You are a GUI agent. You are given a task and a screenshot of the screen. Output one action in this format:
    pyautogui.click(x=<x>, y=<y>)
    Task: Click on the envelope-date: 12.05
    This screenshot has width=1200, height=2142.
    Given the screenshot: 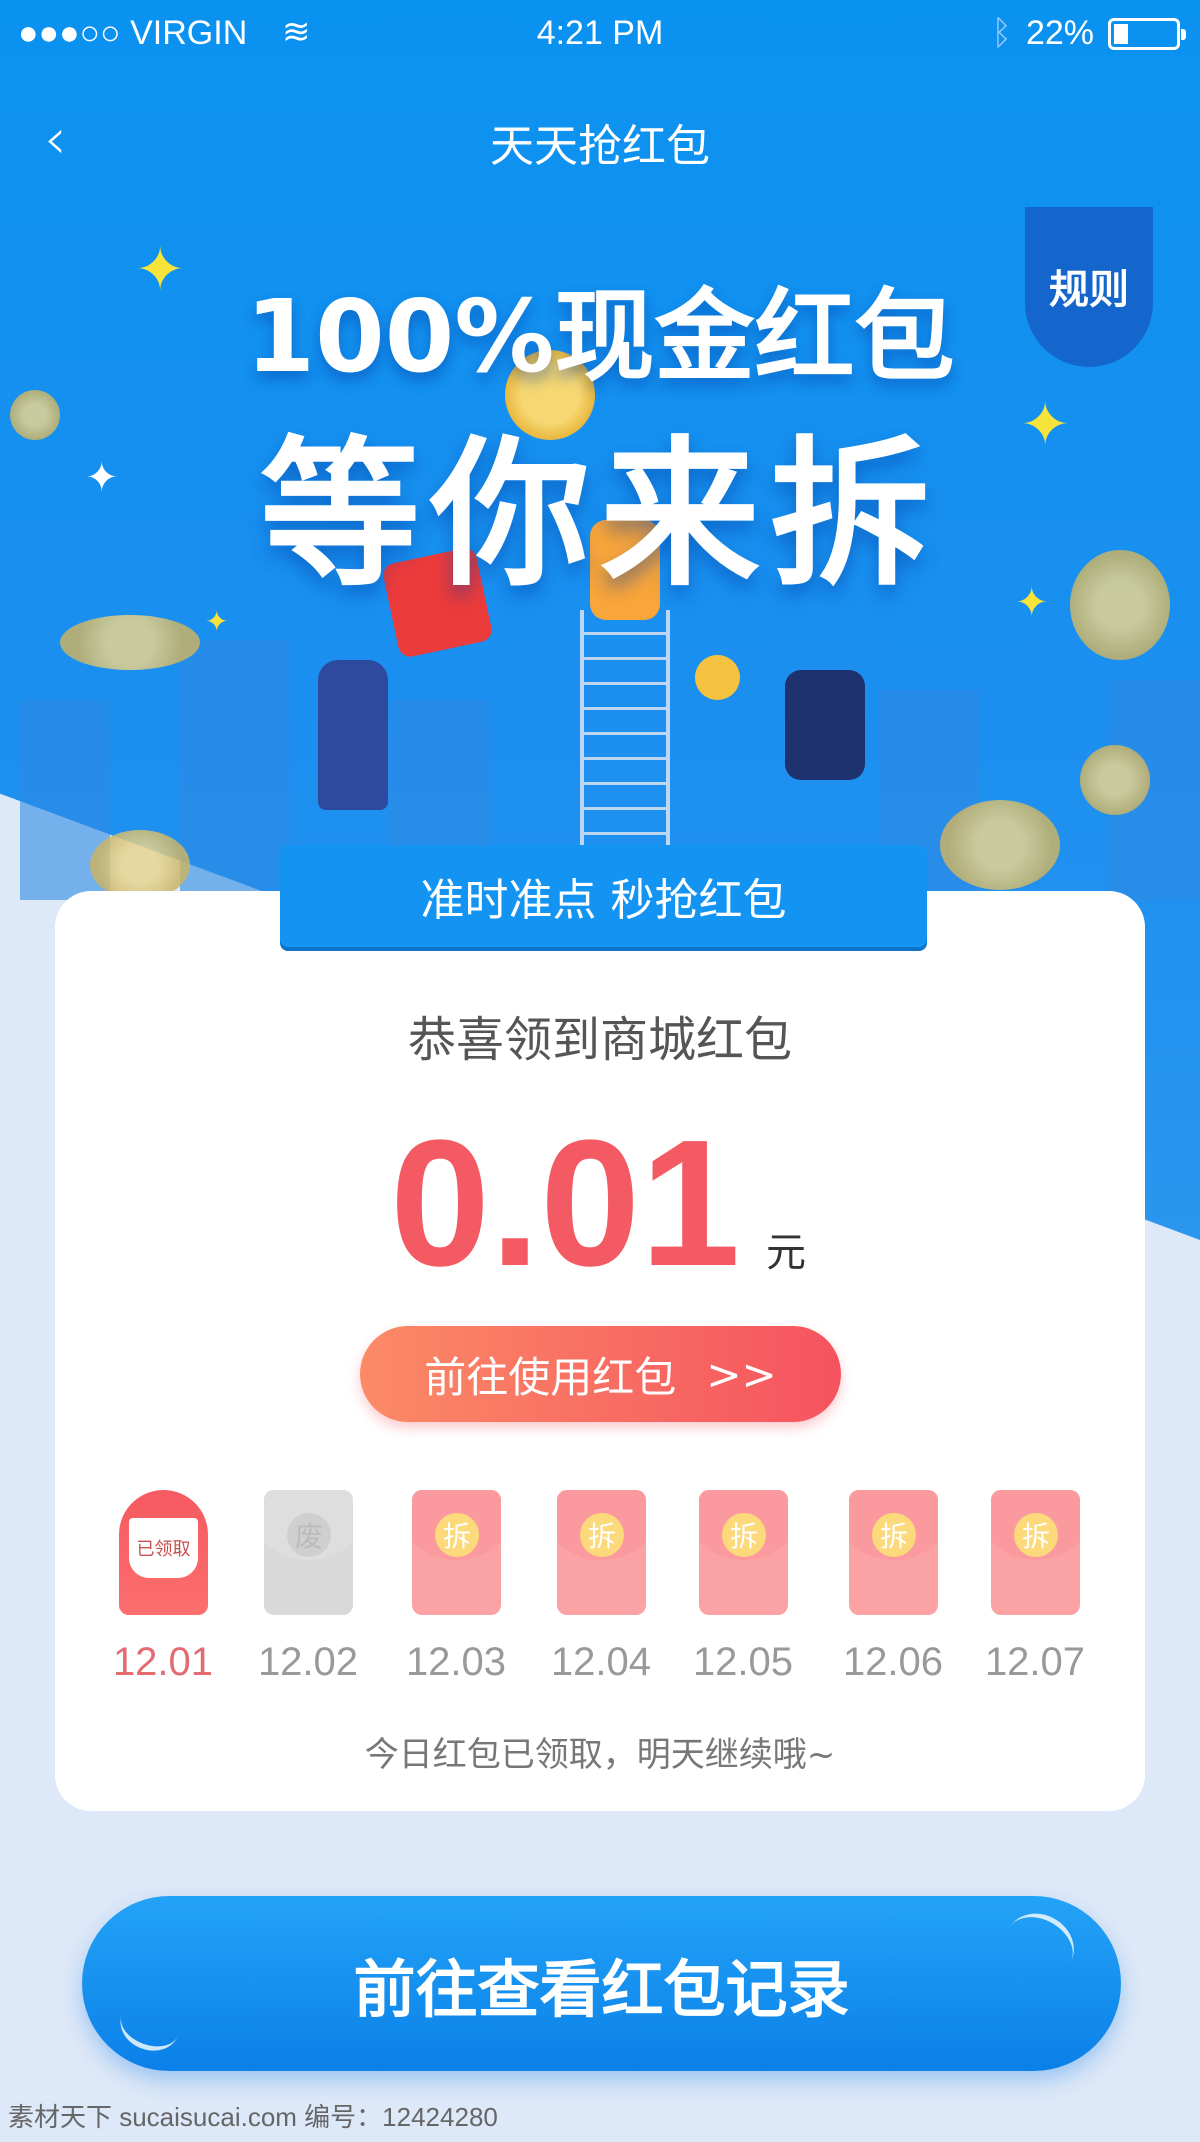 What is the action you would take?
    pyautogui.click(x=743, y=1662)
    